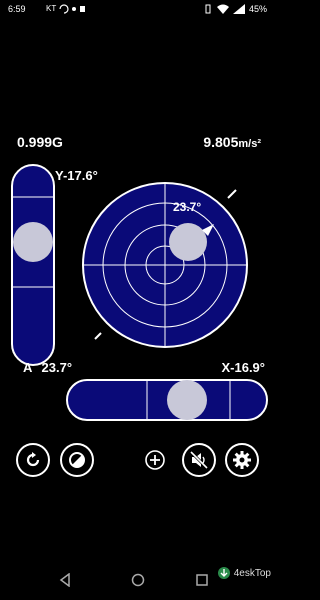 The height and width of the screenshot is (600, 320). I want to click on a-angle-value: 23.7°, so click(57, 367).